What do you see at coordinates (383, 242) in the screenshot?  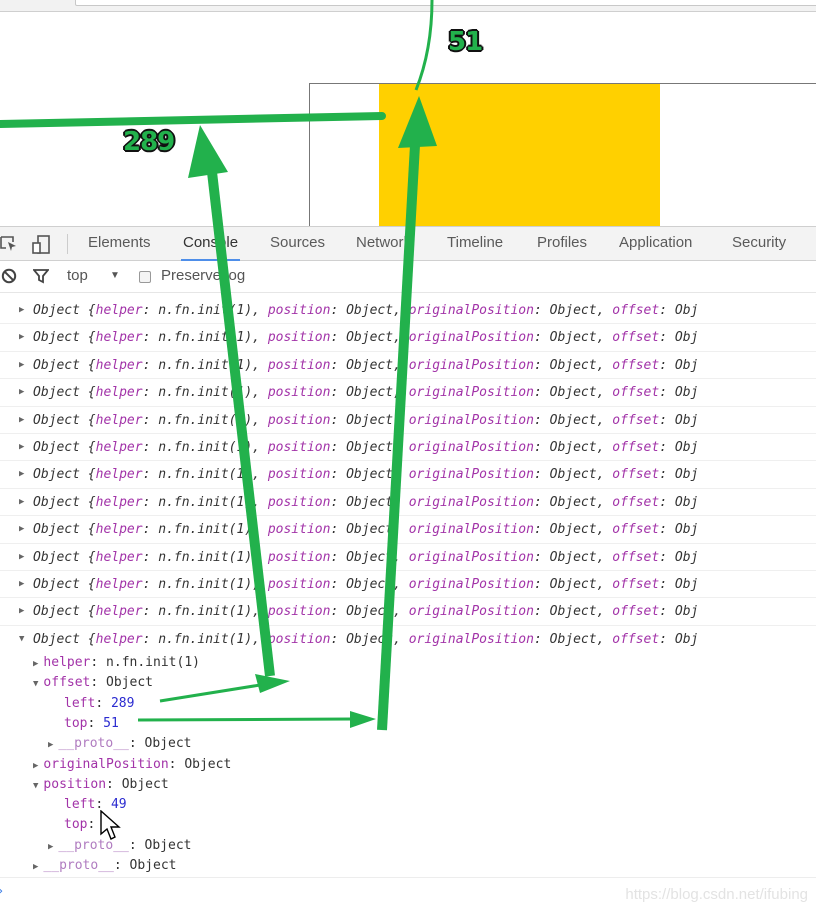 I see `tab-network: Network` at bounding box center [383, 242].